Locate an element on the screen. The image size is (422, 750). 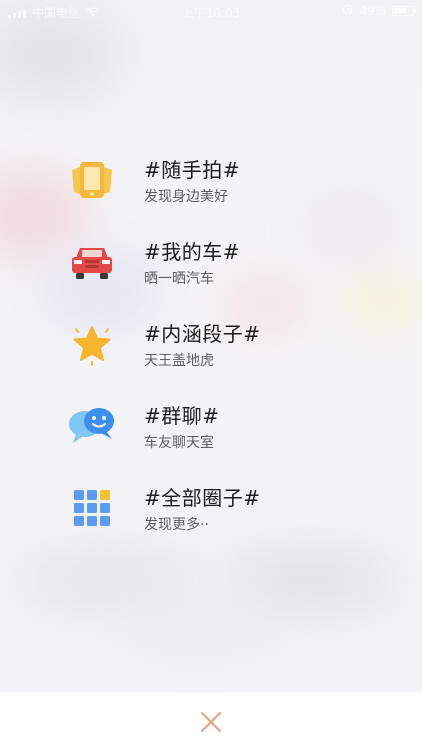
menu-item-subtitle: 发现更多·· is located at coordinates (176, 525).